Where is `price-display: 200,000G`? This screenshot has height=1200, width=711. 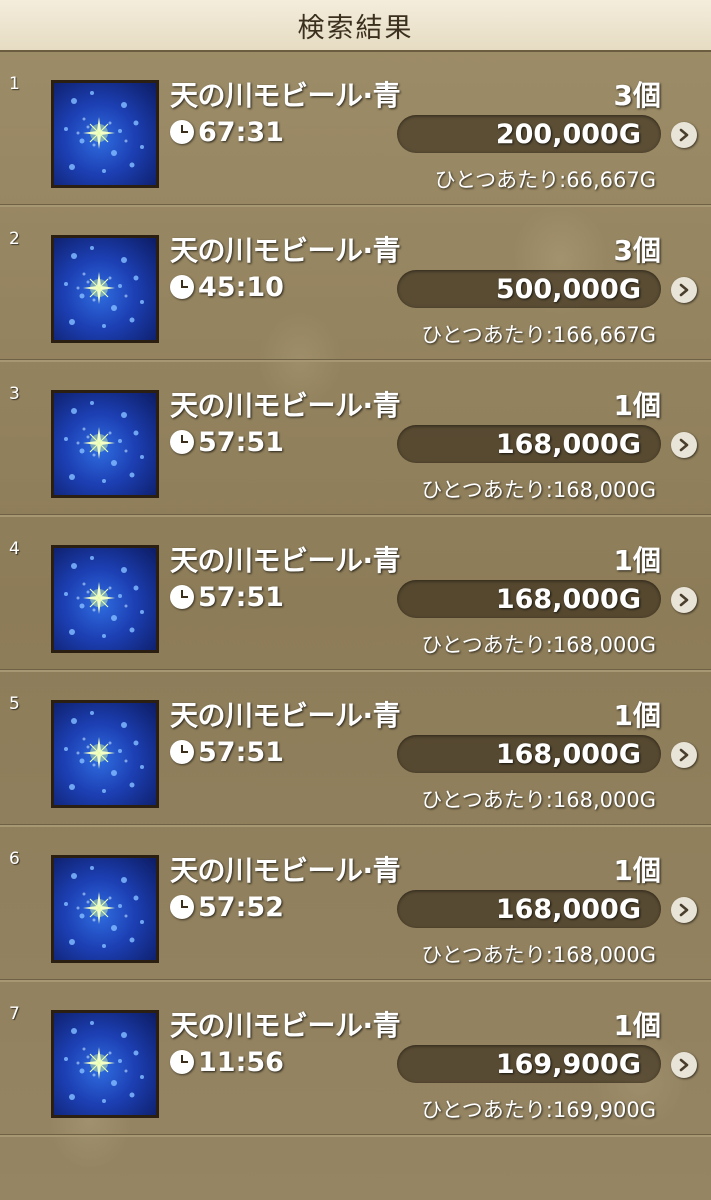 price-display: 200,000G is located at coordinates (529, 134).